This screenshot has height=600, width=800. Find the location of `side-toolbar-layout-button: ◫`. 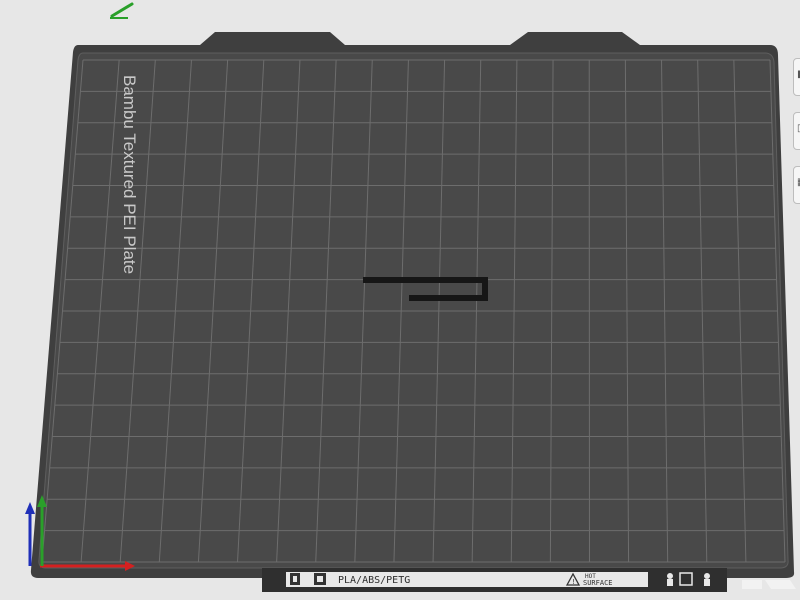

side-toolbar-layout-button: ◫ is located at coordinates (796, 131).